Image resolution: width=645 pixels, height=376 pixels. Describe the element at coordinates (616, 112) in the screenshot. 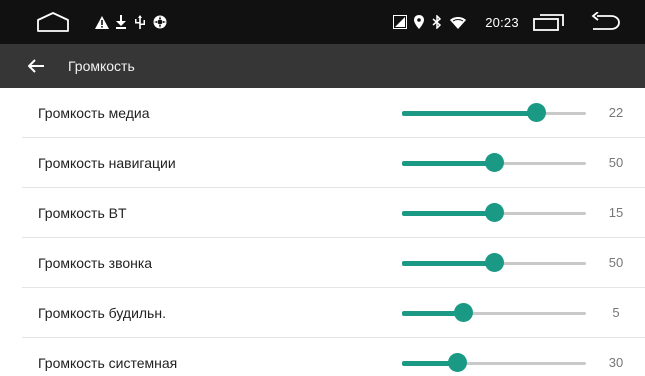

I see `volume-value: 22` at that location.